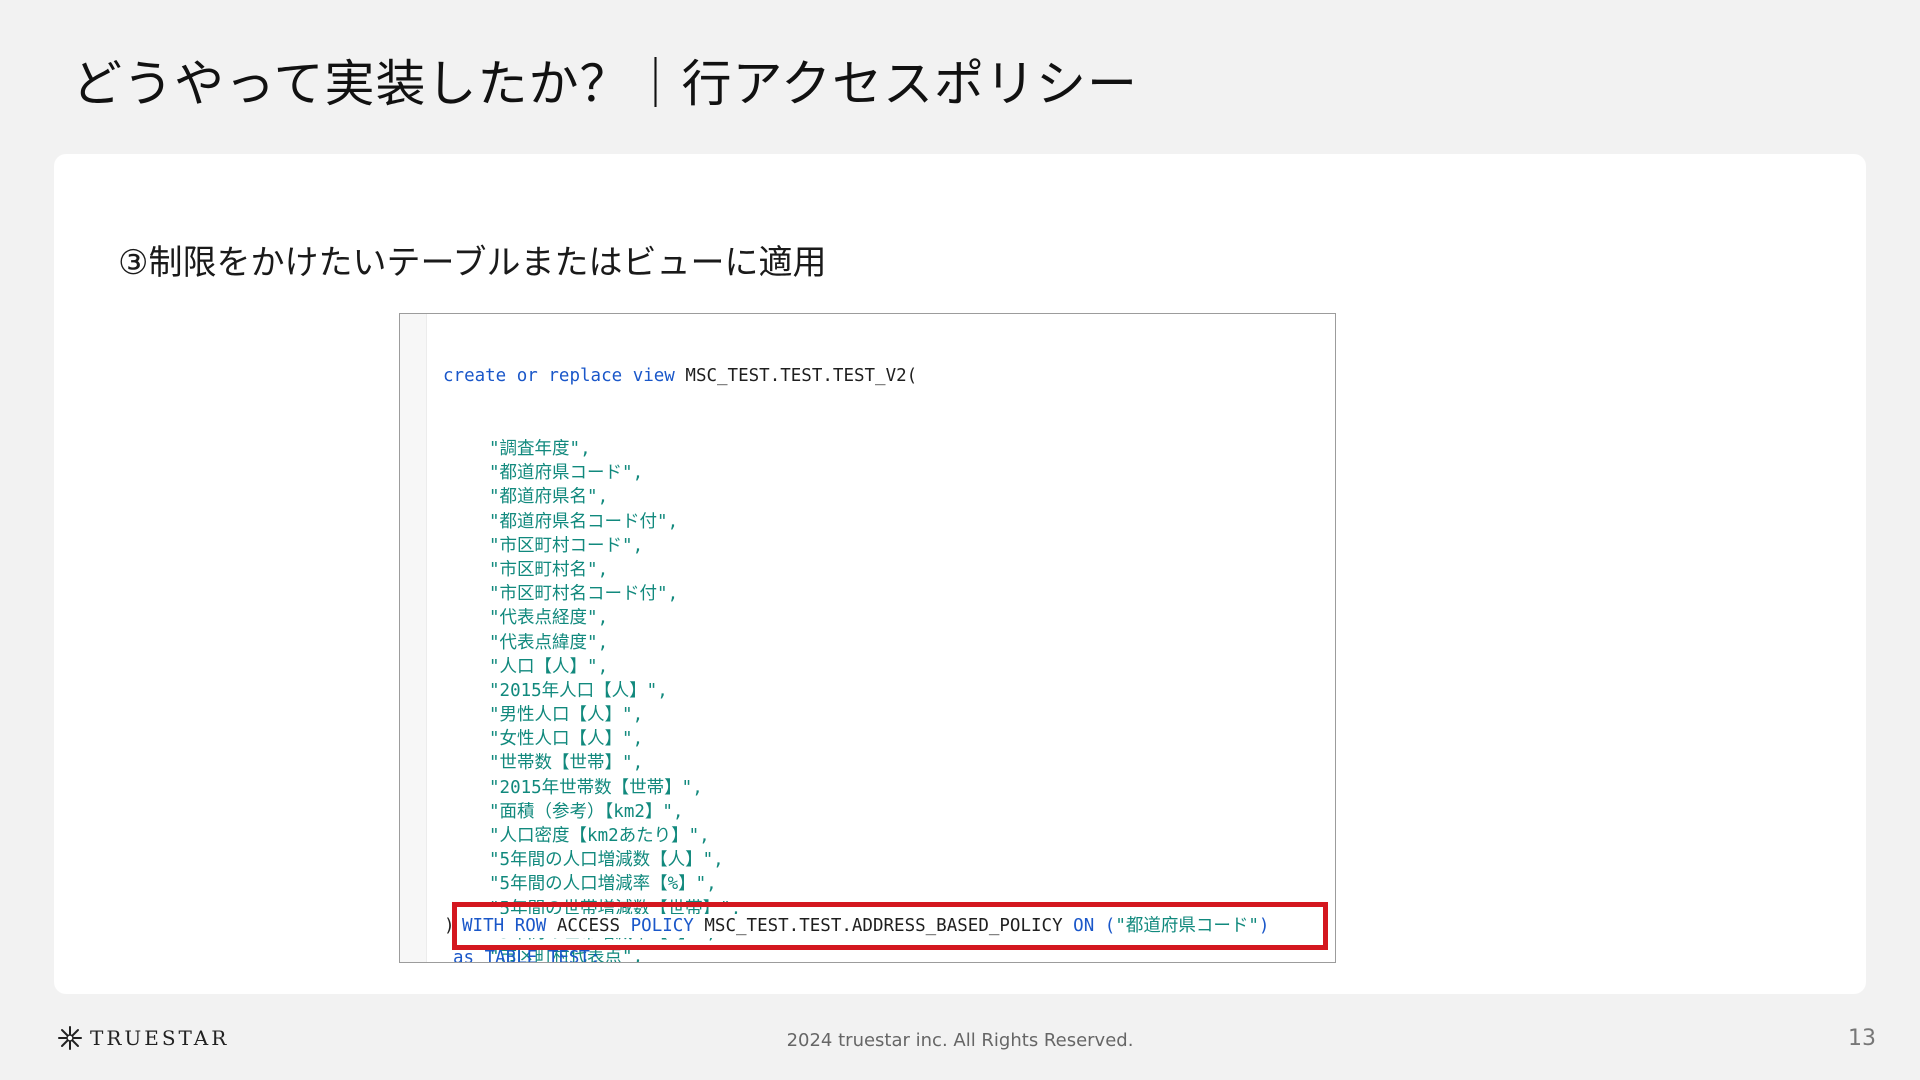  What do you see at coordinates (566, 739) in the screenshot?
I see `column-name: "女性人口【人】",` at bounding box center [566, 739].